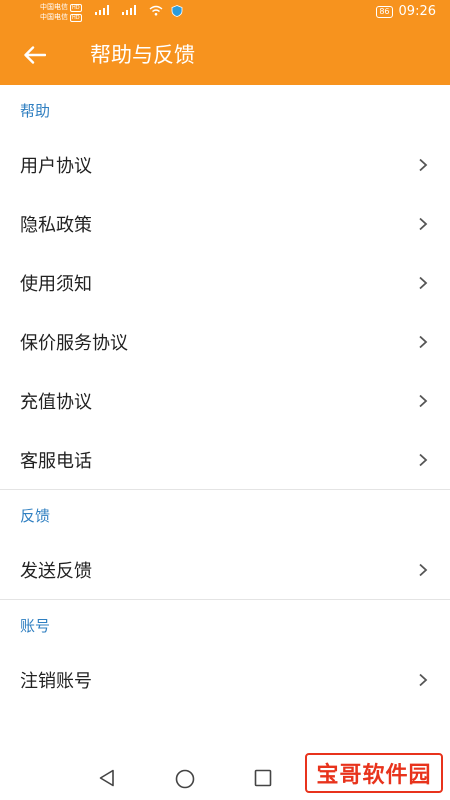  I want to click on carrier-1: 中国电信, so click(54, 7).